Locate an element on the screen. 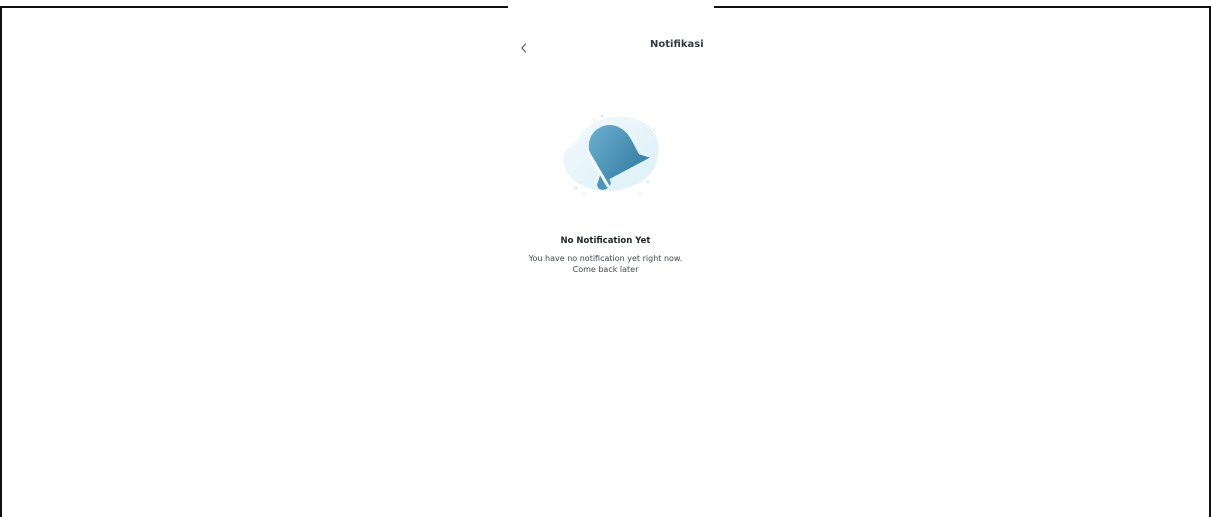 The width and height of the screenshot is (1211, 517). empty-state-description-line: You have no notification yet right now. is located at coordinates (605, 258).